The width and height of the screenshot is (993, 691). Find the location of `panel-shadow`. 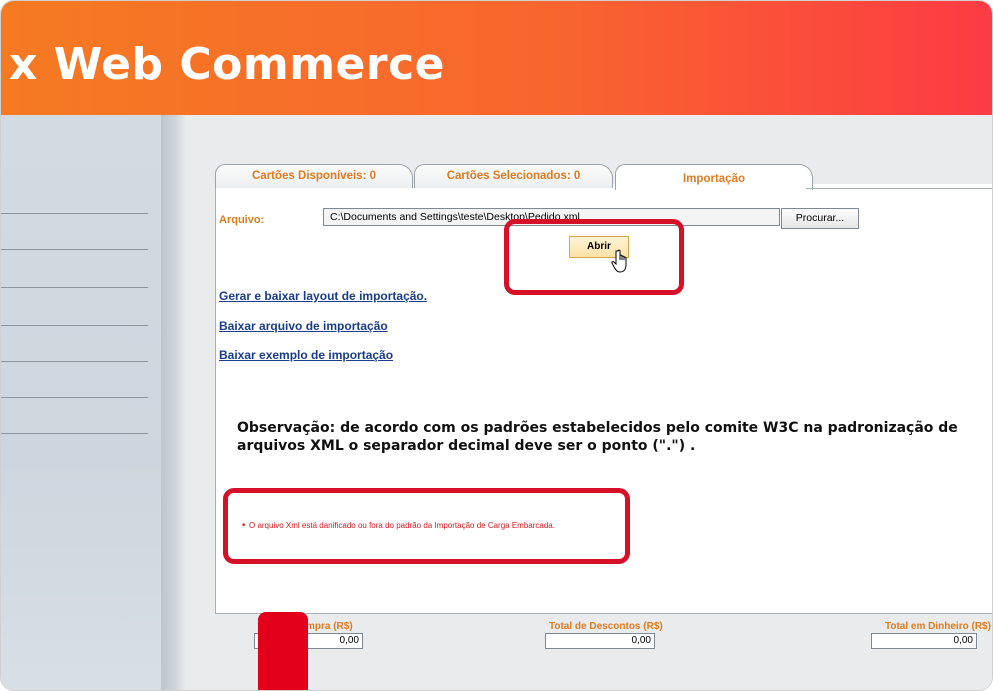

panel-shadow is located at coordinates (173, 402).